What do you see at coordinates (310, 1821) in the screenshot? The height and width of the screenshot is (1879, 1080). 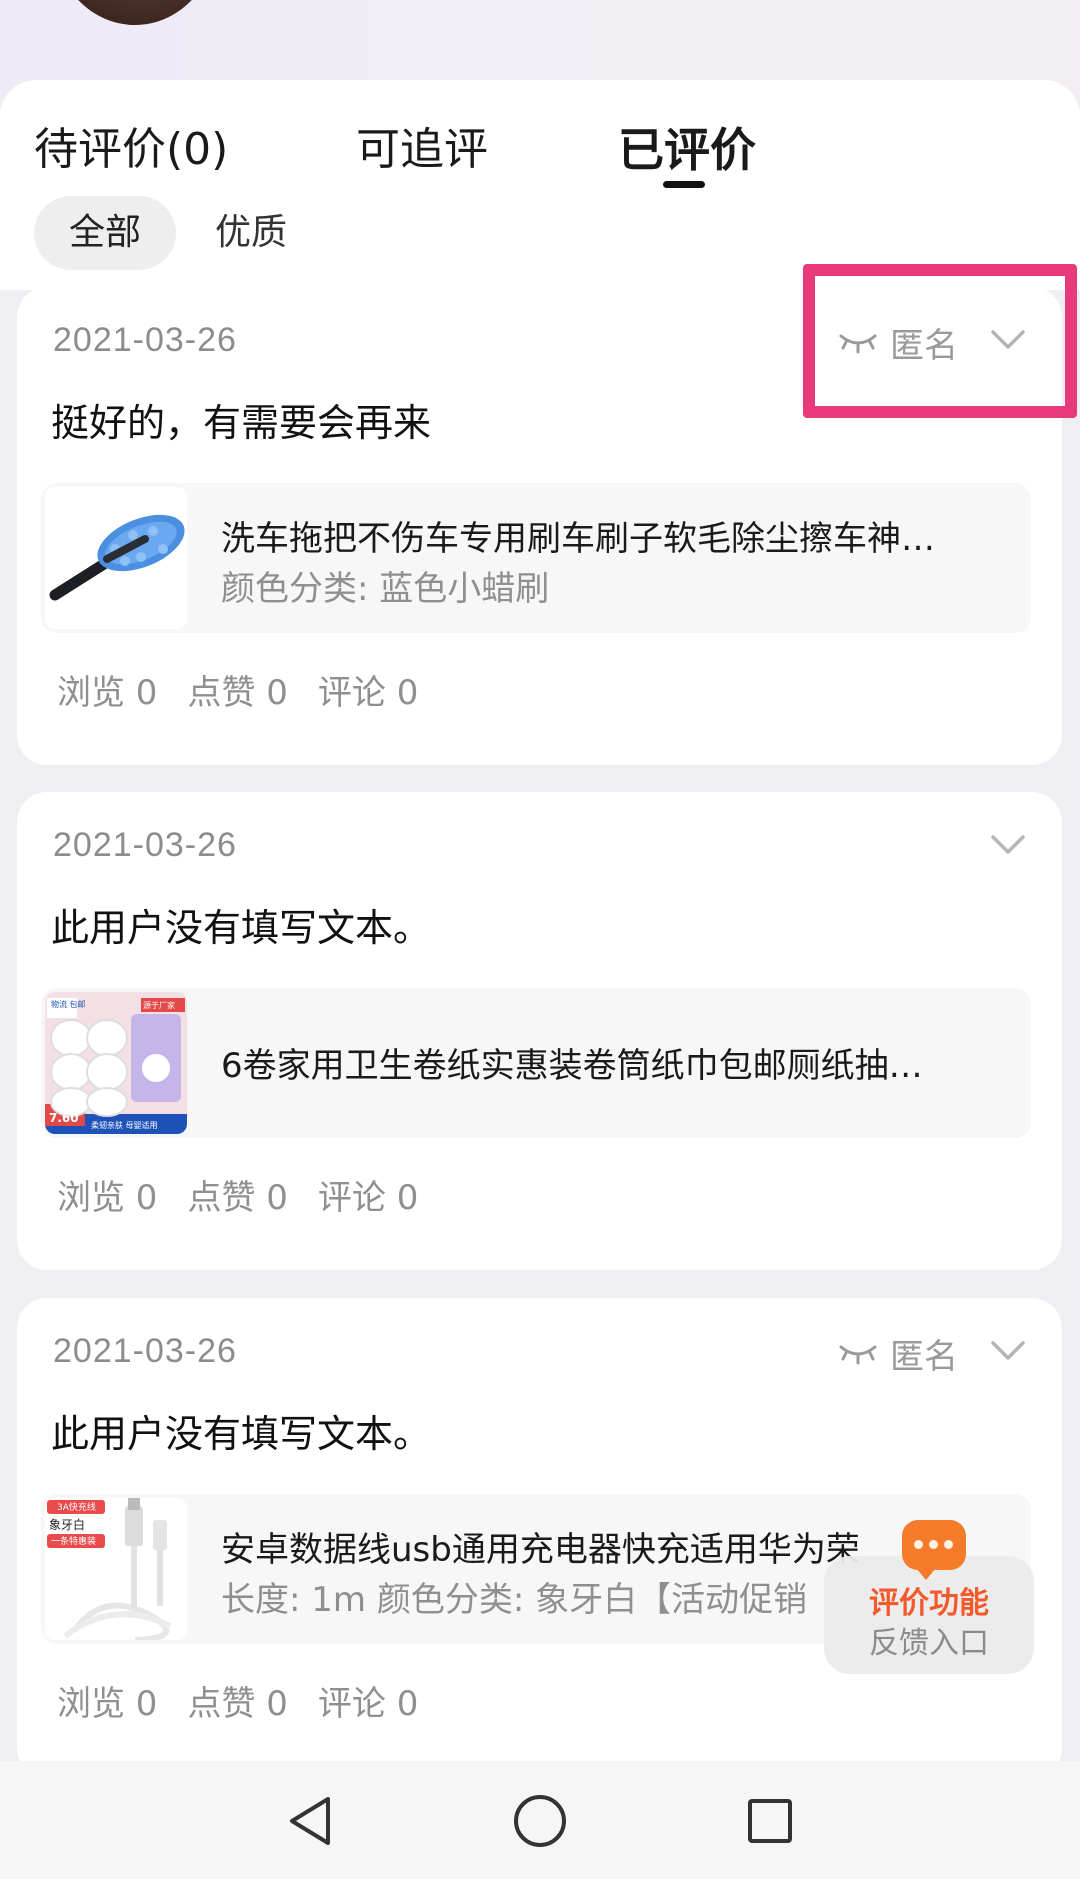 I see `back-icon` at bounding box center [310, 1821].